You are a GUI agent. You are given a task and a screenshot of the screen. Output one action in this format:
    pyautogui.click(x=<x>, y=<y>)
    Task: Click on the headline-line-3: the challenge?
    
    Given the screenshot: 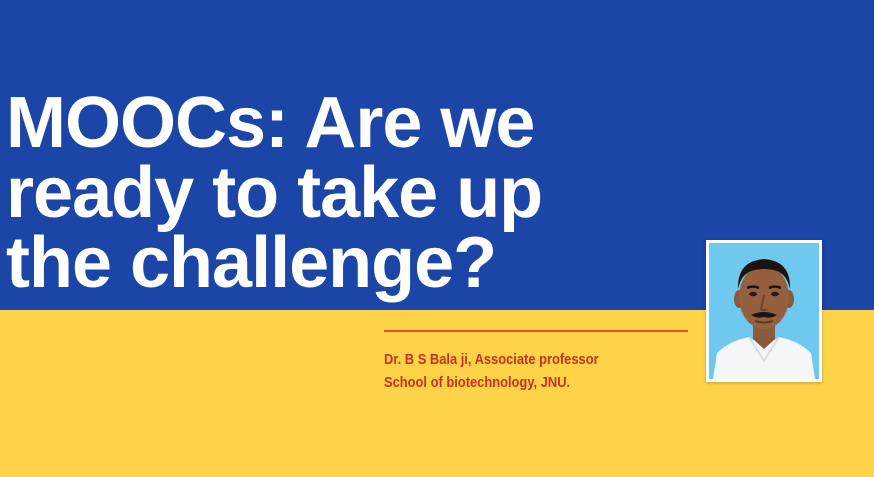 What is the action you would take?
    pyautogui.click(x=251, y=263)
    